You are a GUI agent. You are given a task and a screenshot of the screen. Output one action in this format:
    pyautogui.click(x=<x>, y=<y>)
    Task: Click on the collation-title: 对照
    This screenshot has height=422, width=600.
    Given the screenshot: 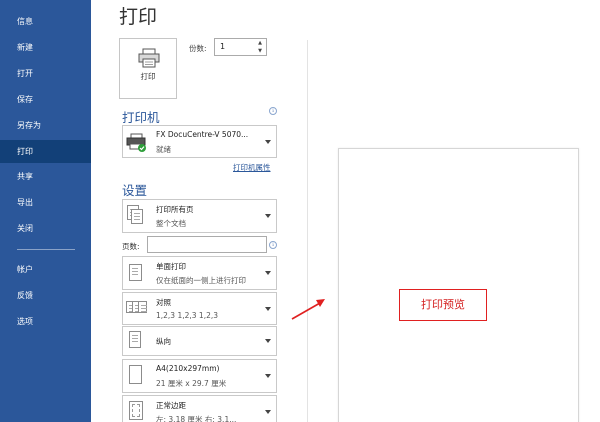 What is the action you would take?
    pyautogui.click(x=163, y=302)
    